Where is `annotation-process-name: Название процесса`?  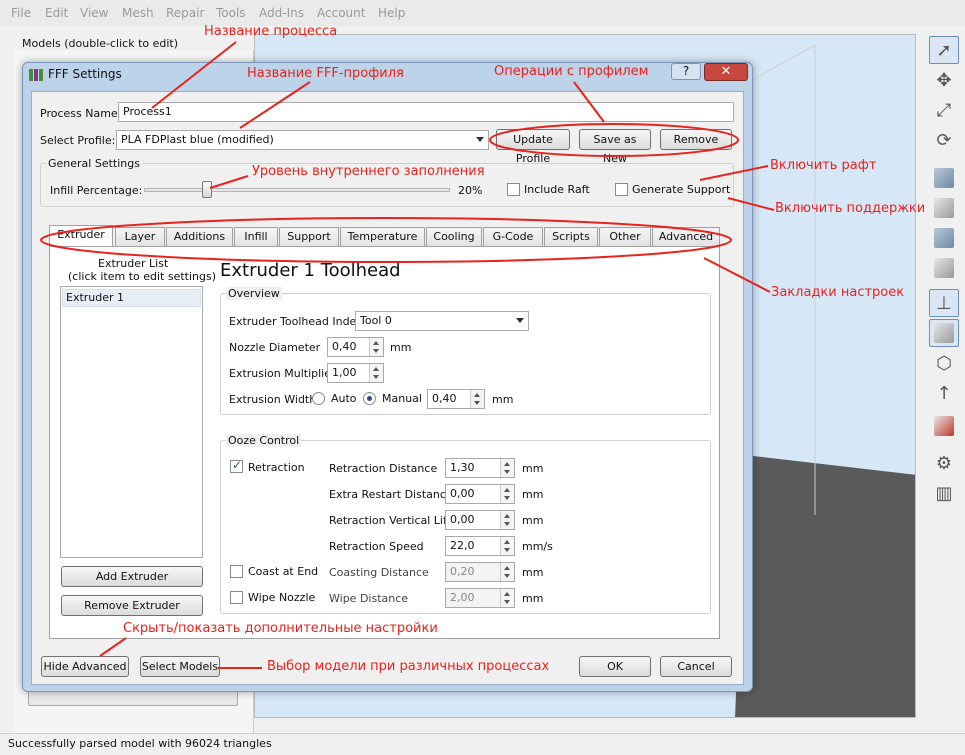 annotation-process-name: Название процесса is located at coordinates (271, 31).